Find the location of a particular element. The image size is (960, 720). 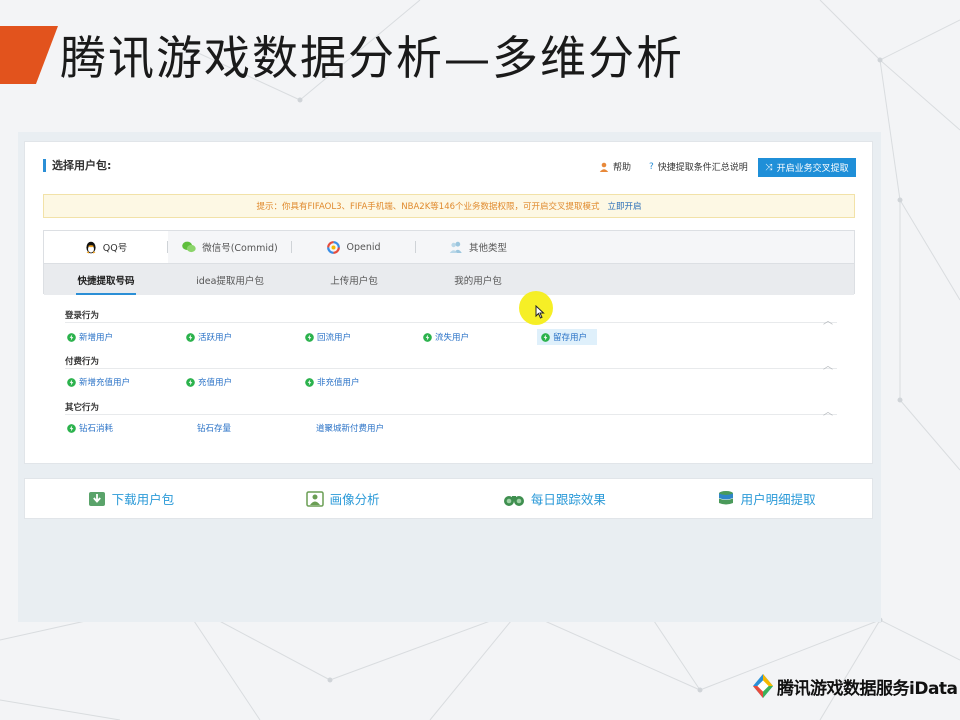

panel-title: 选择用户包: is located at coordinates (77, 165).